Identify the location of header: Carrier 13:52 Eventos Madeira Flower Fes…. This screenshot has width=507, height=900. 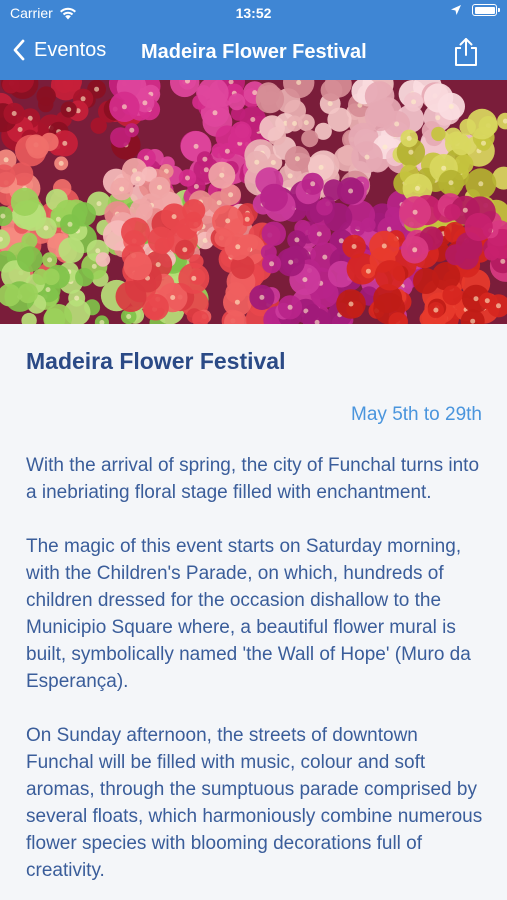
(253, 40).